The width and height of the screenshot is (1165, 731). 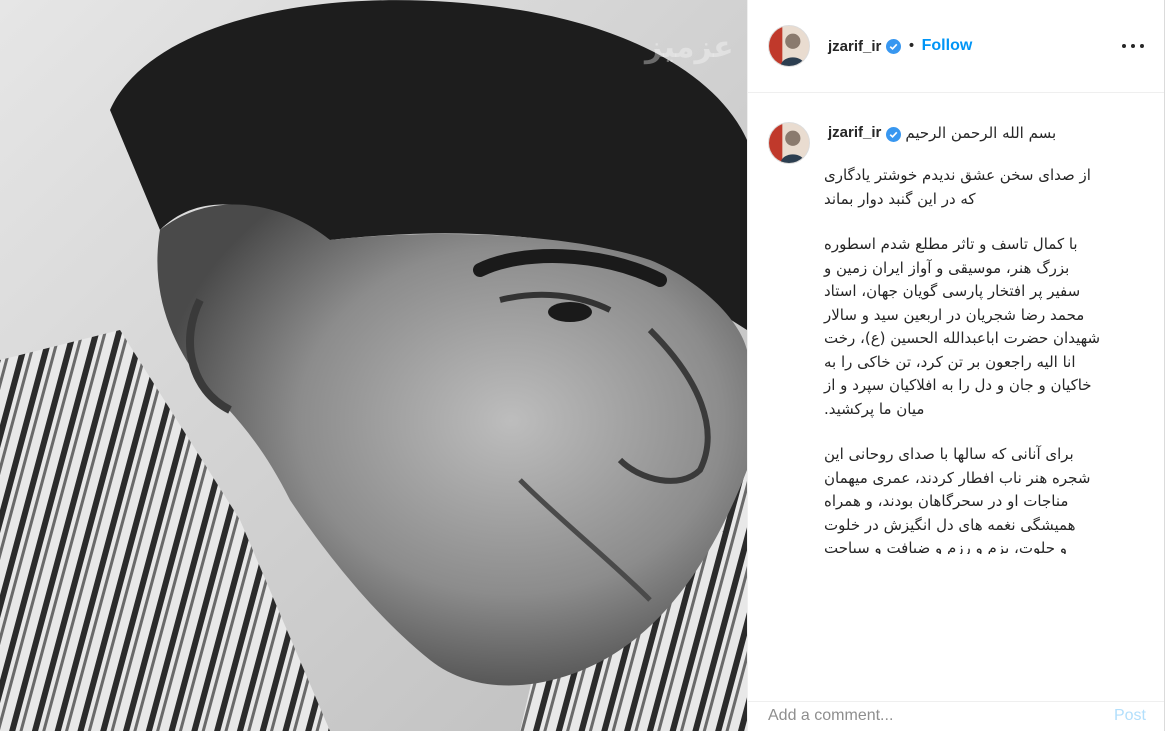 What do you see at coordinates (981, 133) in the screenshot?
I see `caption-bismillah: بسم الله الرحمن الرحیم` at bounding box center [981, 133].